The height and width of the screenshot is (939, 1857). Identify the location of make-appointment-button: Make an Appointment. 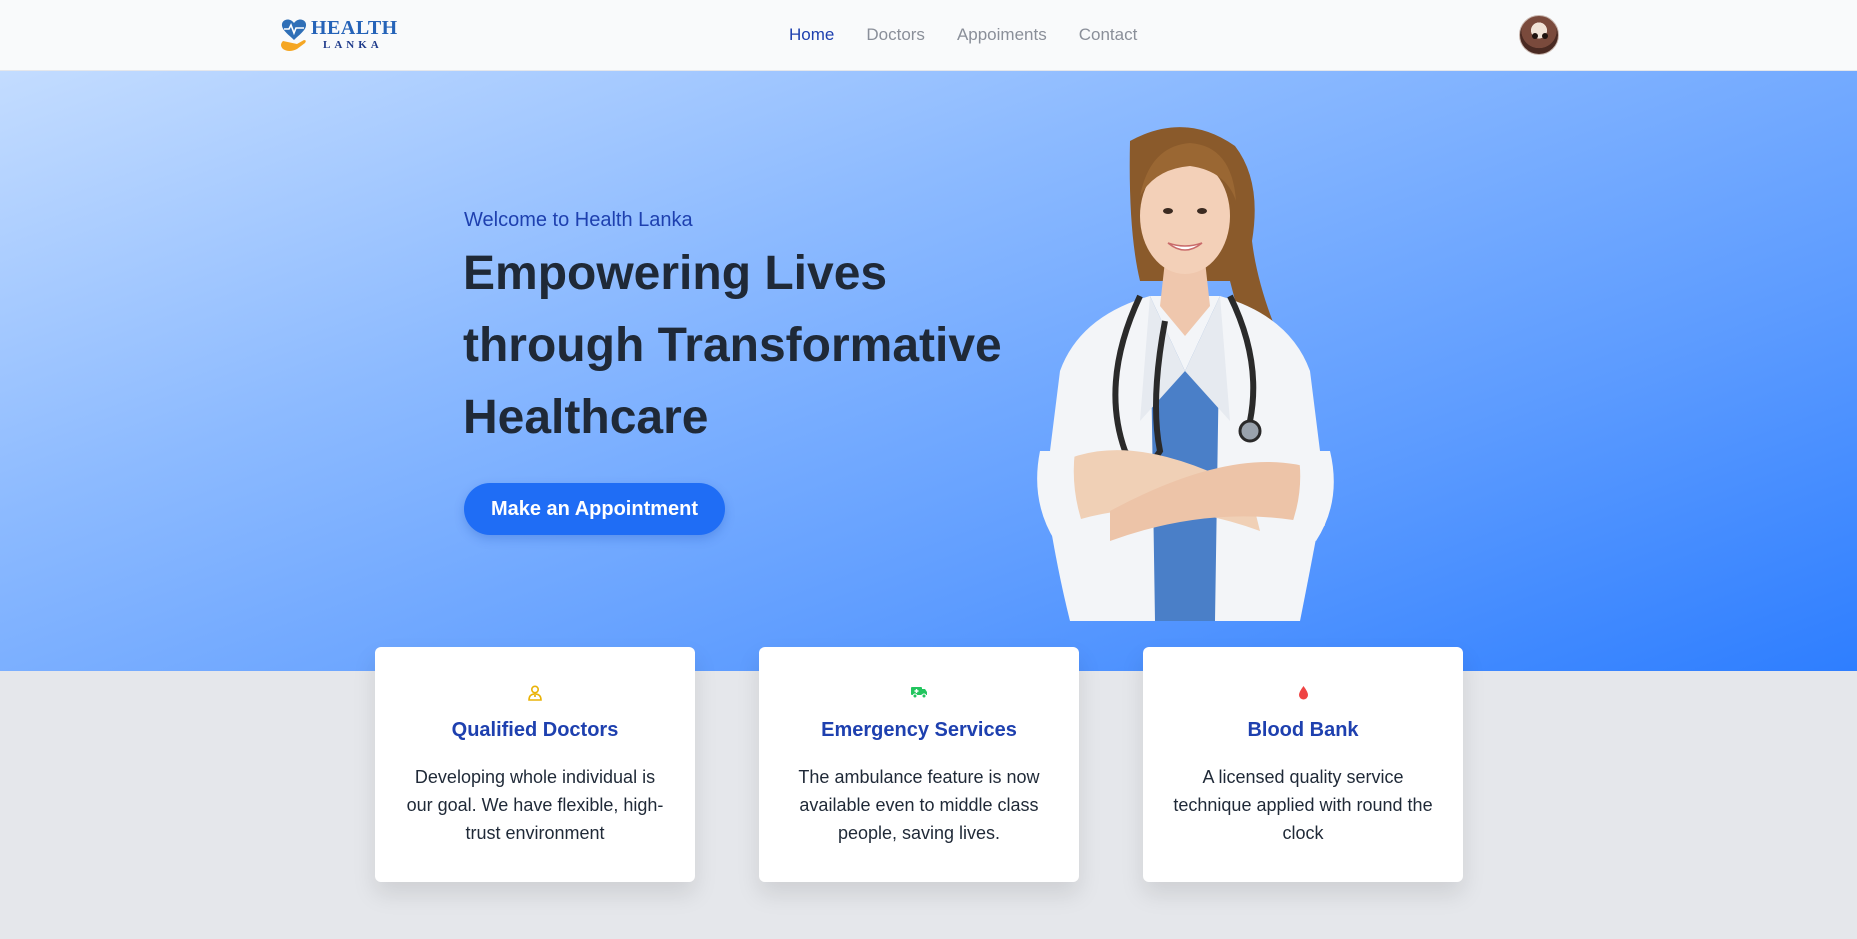
(594, 509).